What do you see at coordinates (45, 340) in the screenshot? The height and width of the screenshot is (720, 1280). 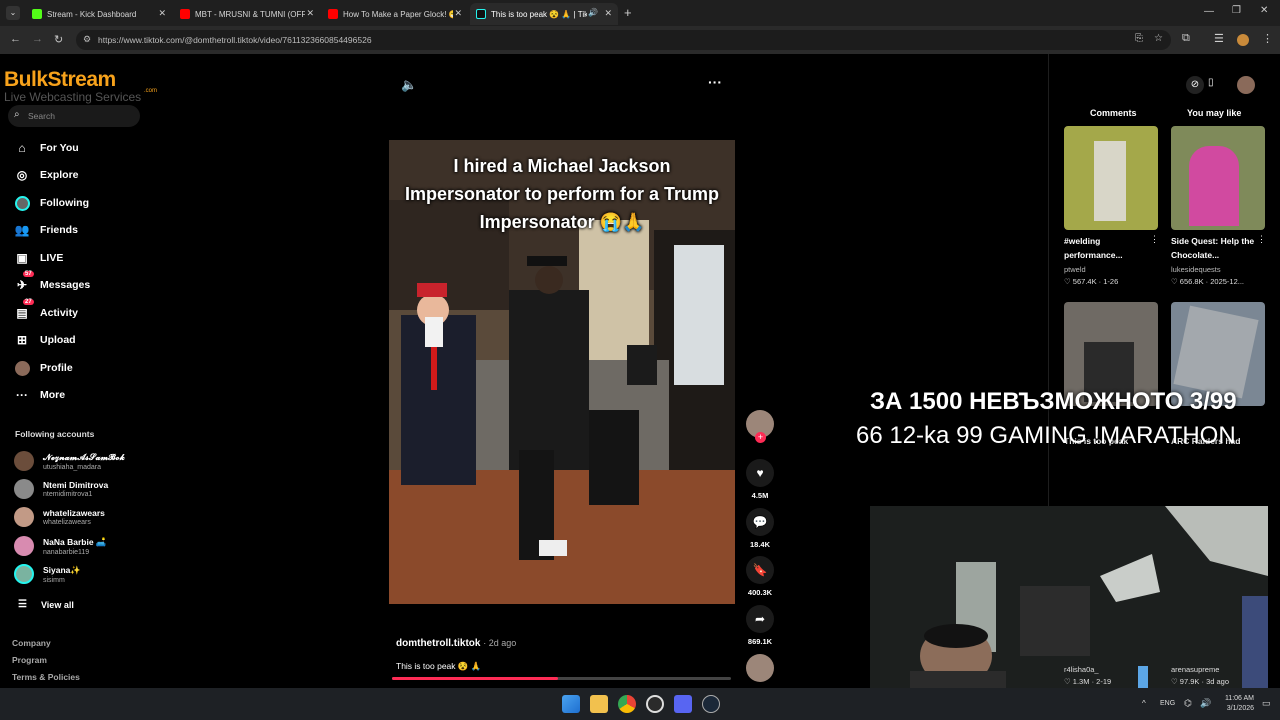 I see `nav-upload: ⊞ Upload` at bounding box center [45, 340].